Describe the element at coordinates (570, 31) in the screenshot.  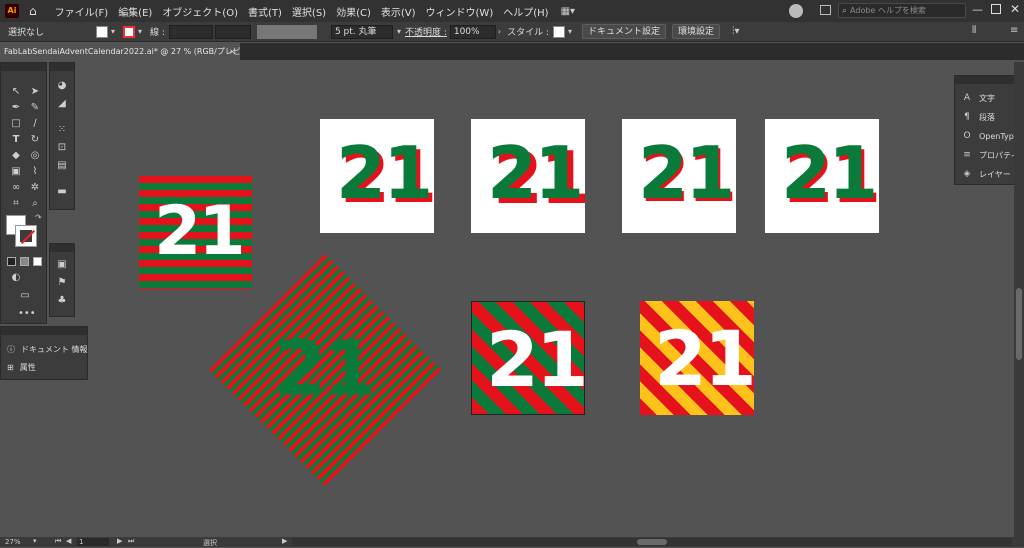
I see `style-chevron-icon: ▾` at that location.